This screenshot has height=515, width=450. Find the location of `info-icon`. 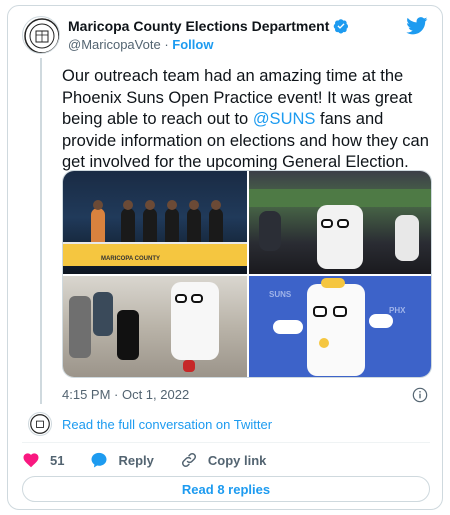

info-icon is located at coordinates (420, 395).